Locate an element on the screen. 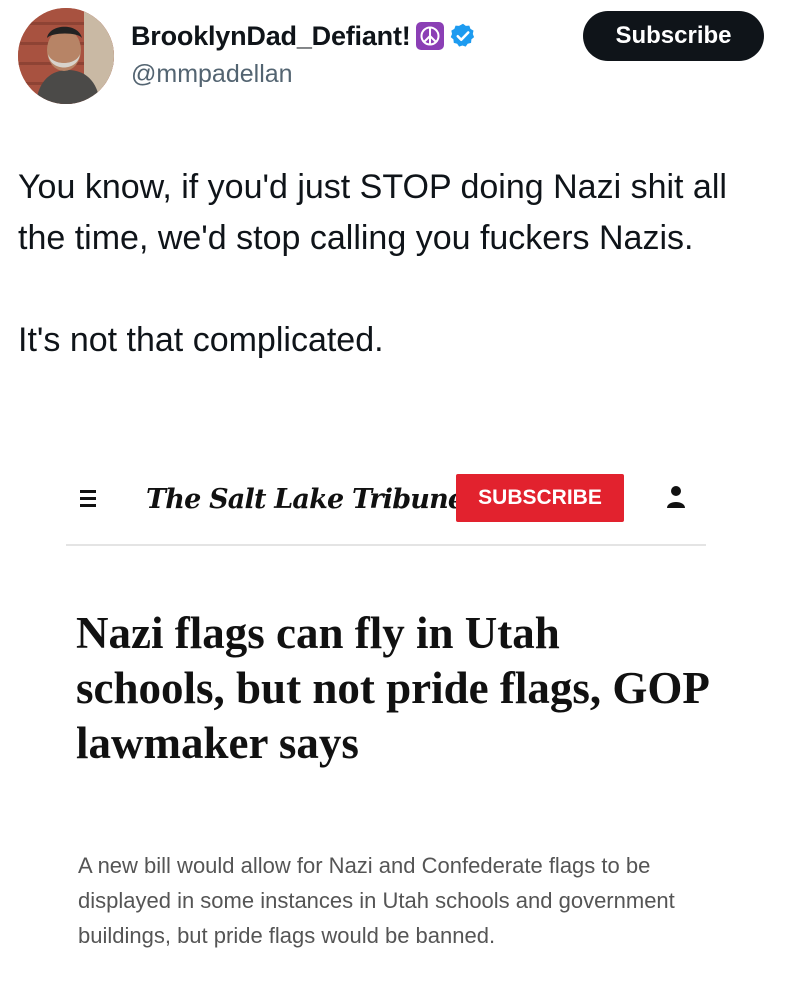  article-nav-bar: The Salt Lake Tribune SUBSCRIBE is located at coordinates (386, 503).